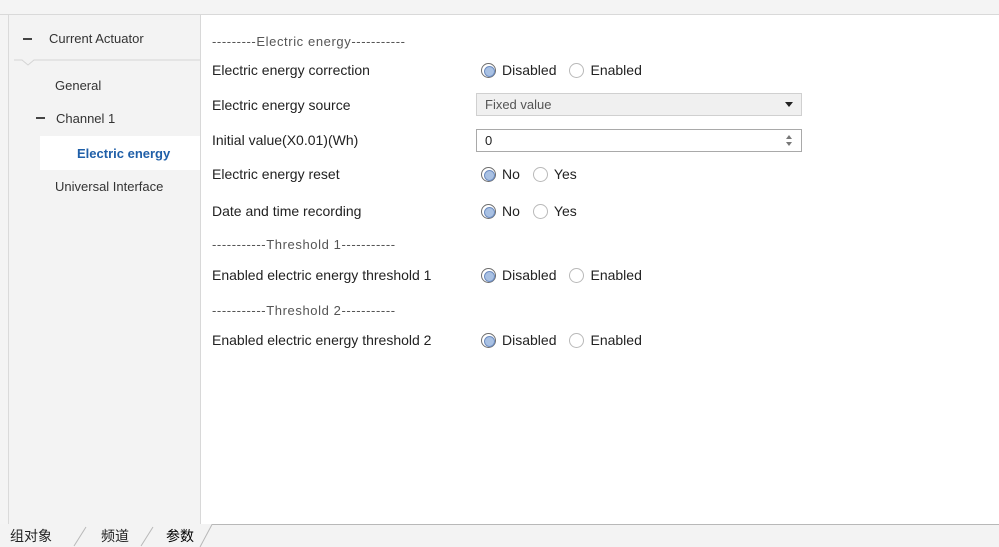 The image size is (999, 547). Describe the element at coordinates (322, 275) in the screenshot. I see `row-label: Enabled electric energy threshold 1` at that location.